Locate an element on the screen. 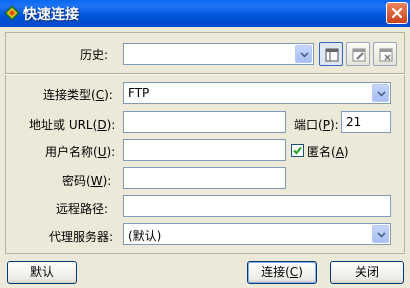 This screenshot has width=410, height=288. close-button is located at coordinates (397, 13).